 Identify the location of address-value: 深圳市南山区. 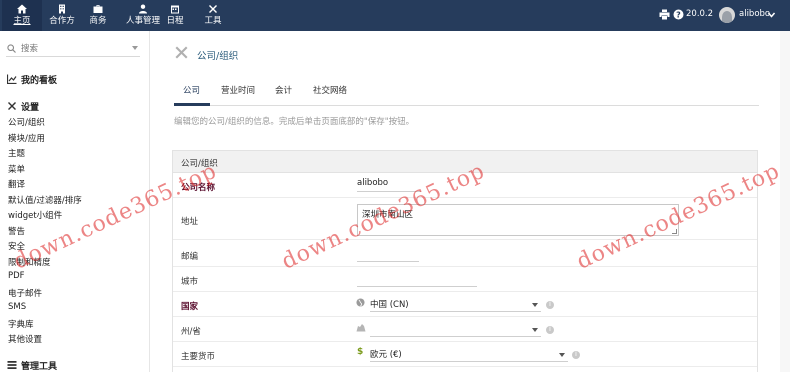
(388, 215).